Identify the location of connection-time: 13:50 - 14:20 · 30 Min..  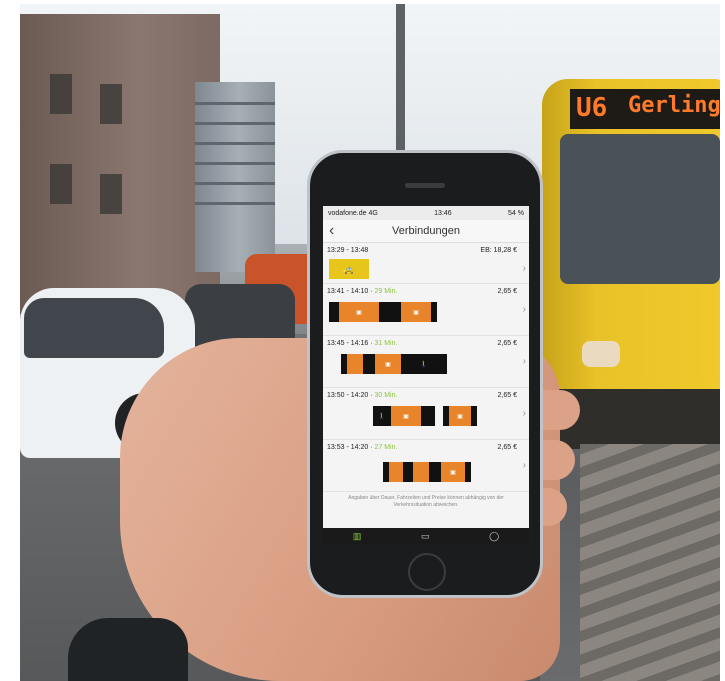
(362, 395).